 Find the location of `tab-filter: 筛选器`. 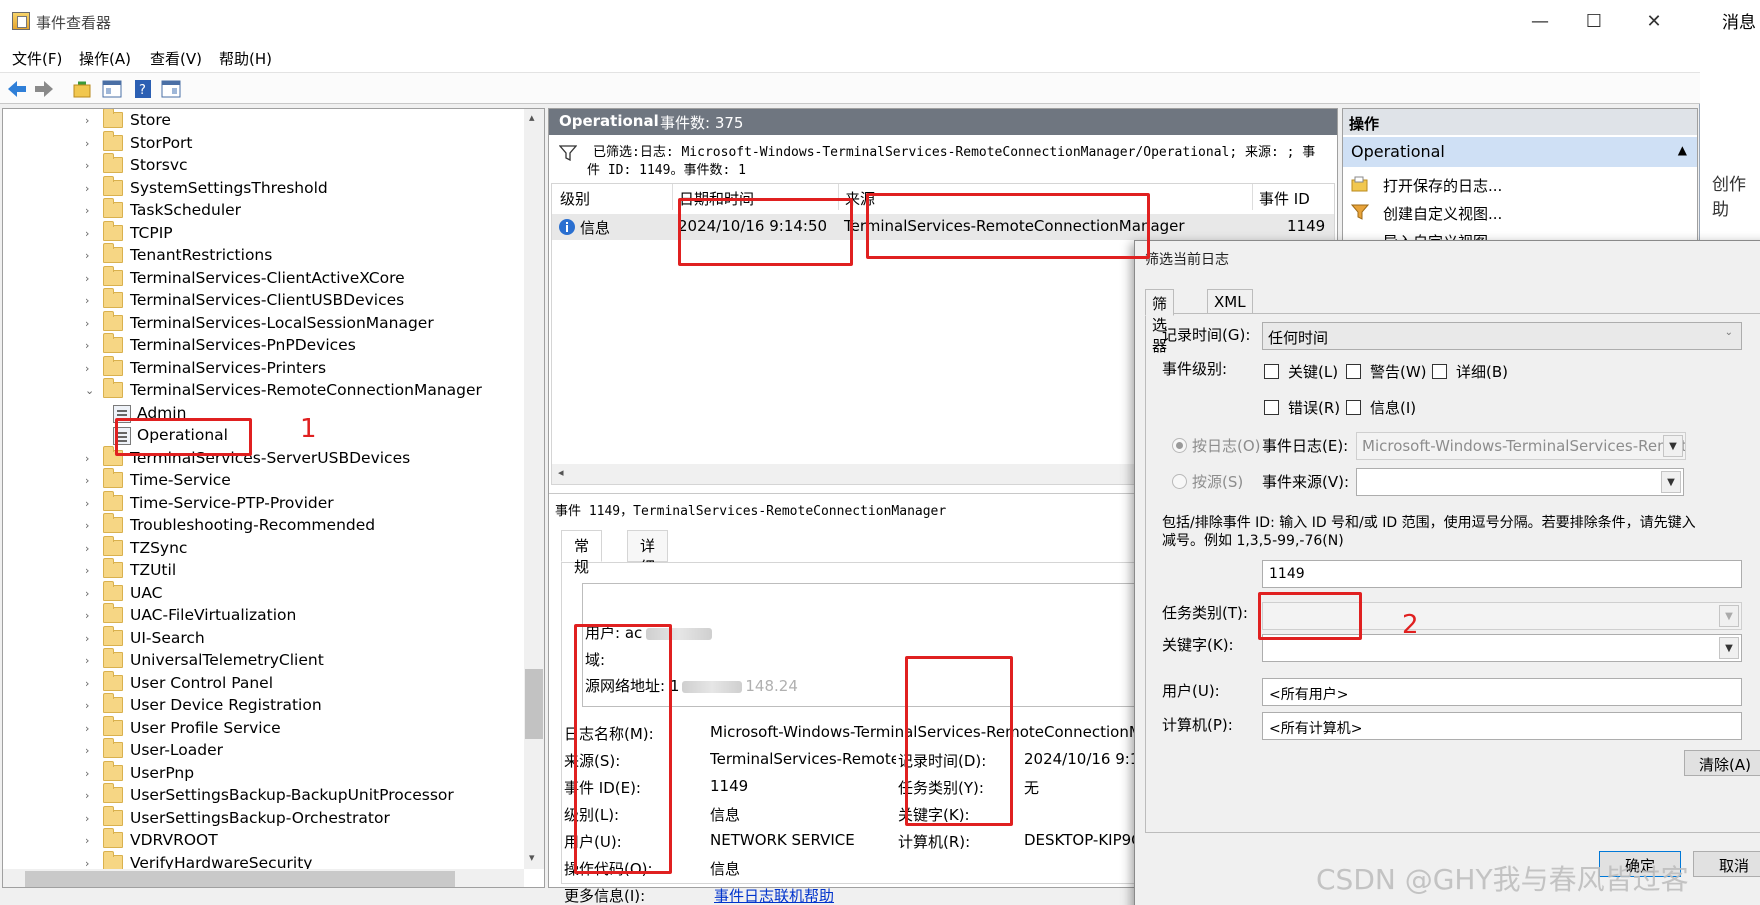

tab-filter: 筛选器 is located at coordinates (1160, 322).